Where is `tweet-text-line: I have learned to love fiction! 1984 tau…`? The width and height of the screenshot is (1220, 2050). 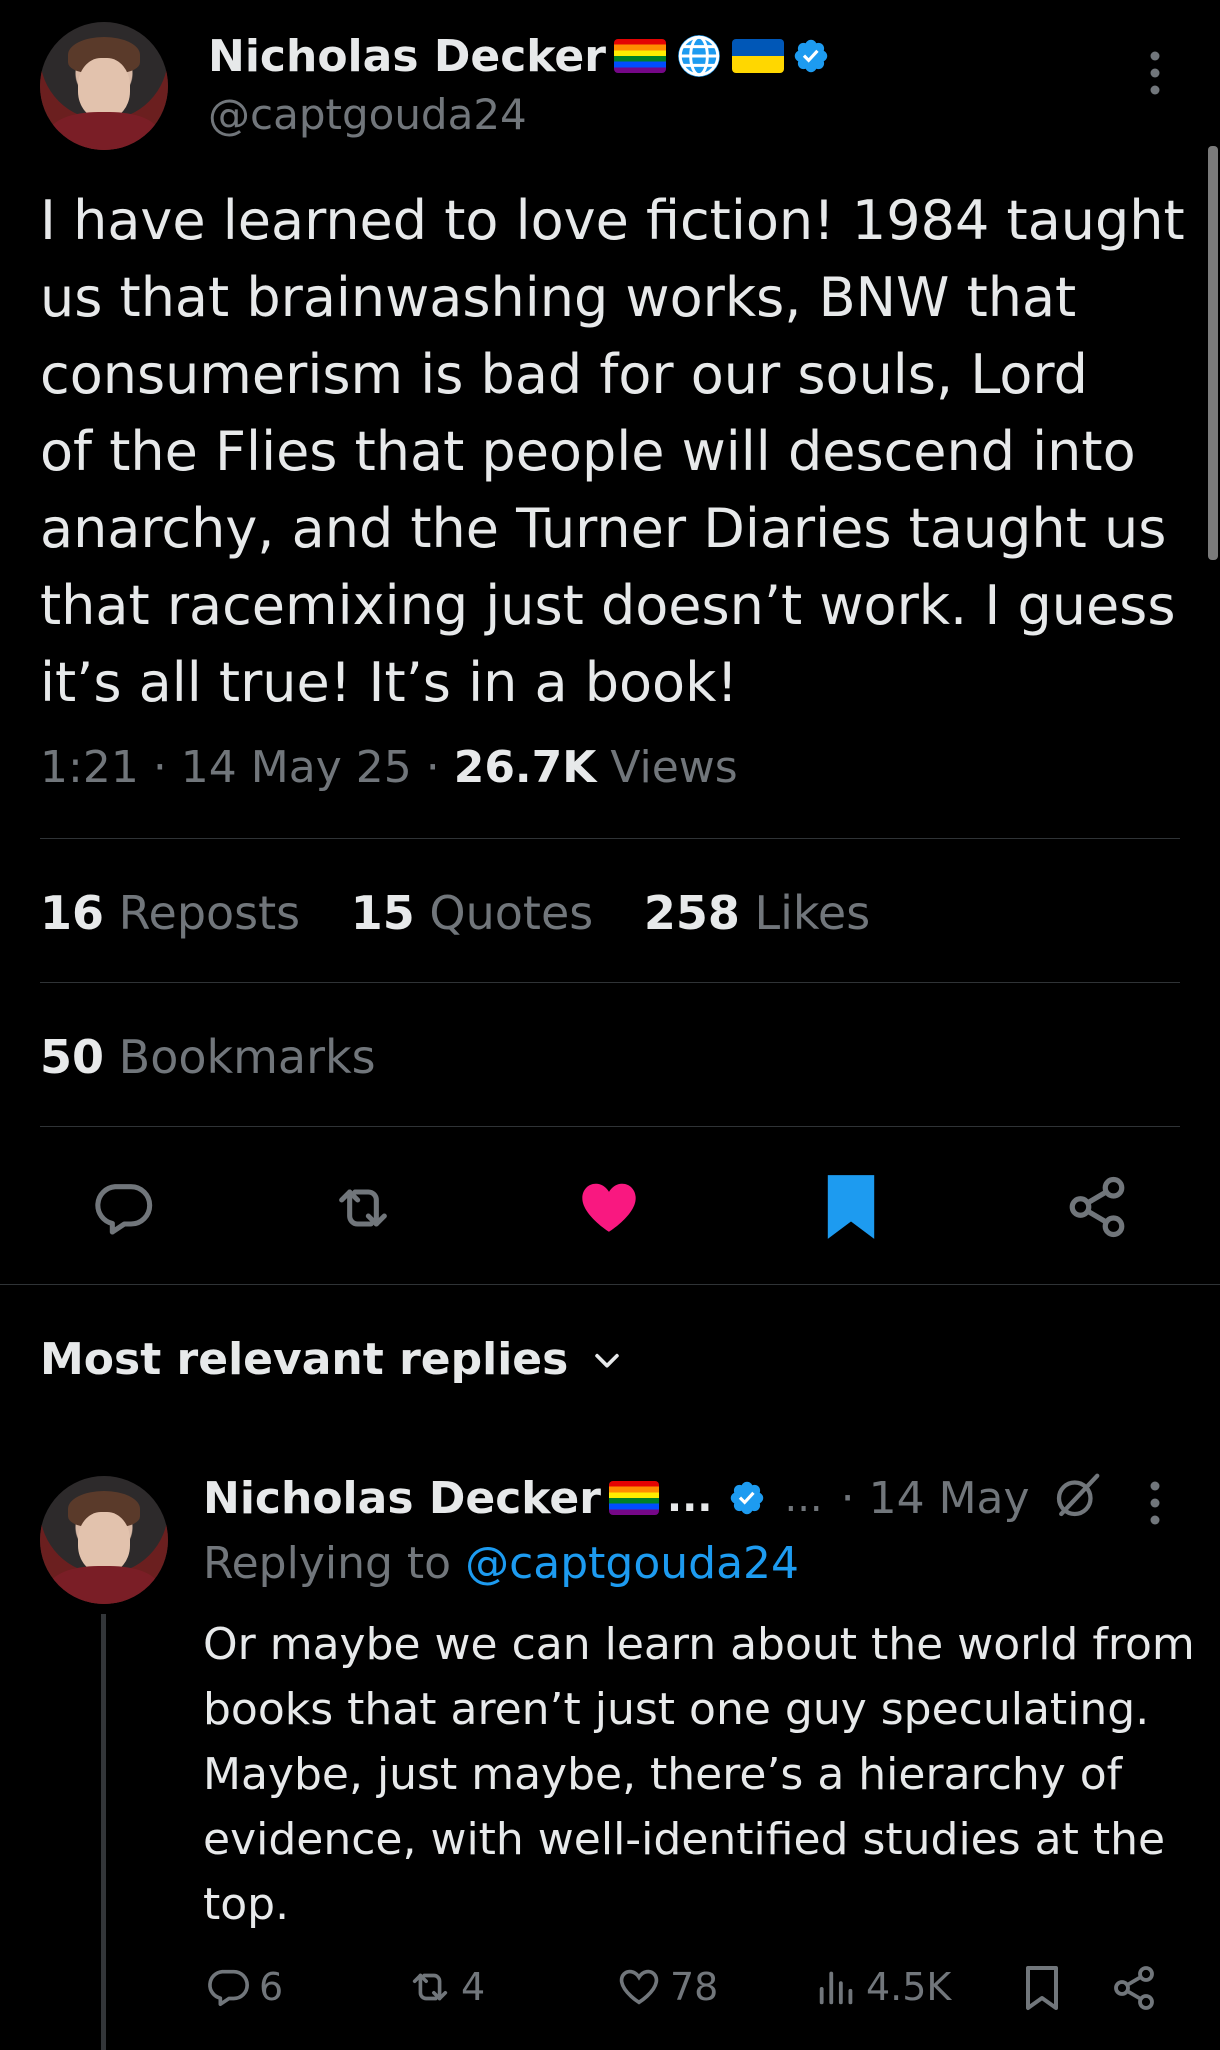 tweet-text-line: I have learned to love fiction! 1984 tau… is located at coordinates (612, 220).